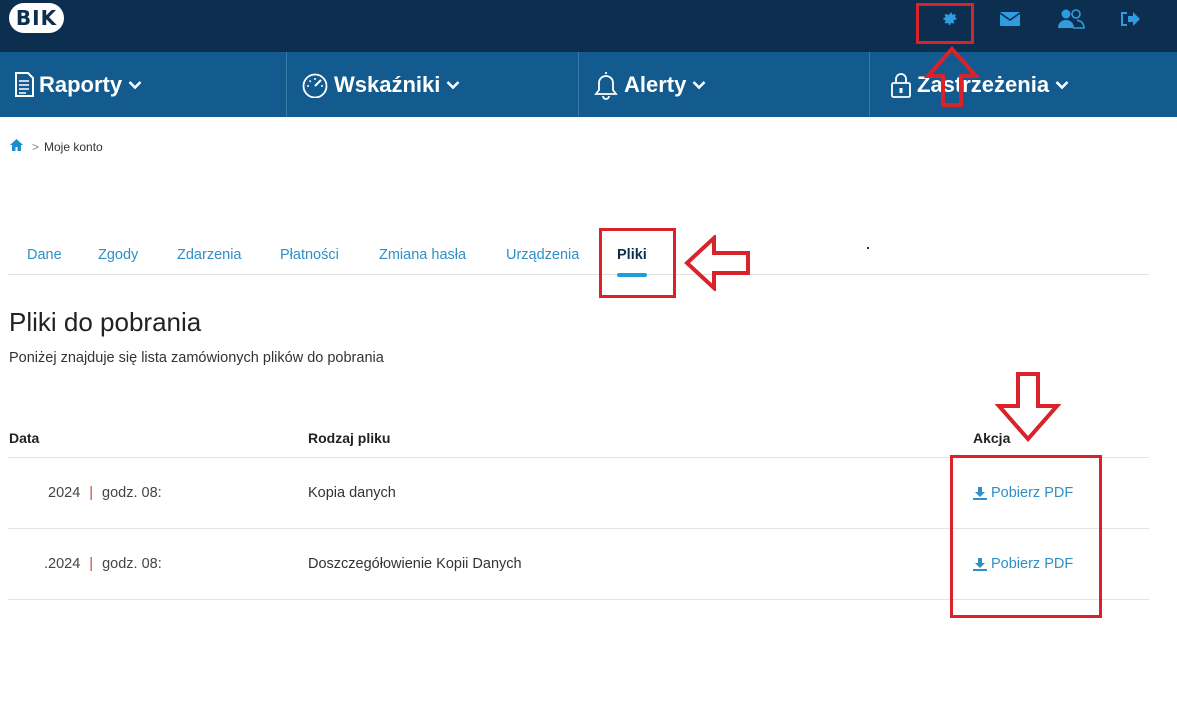 This screenshot has width=1177, height=723. What do you see at coordinates (36, 18) in the screenshot?
I see `bik-logo: BIK` at bounding box center [36, 18].